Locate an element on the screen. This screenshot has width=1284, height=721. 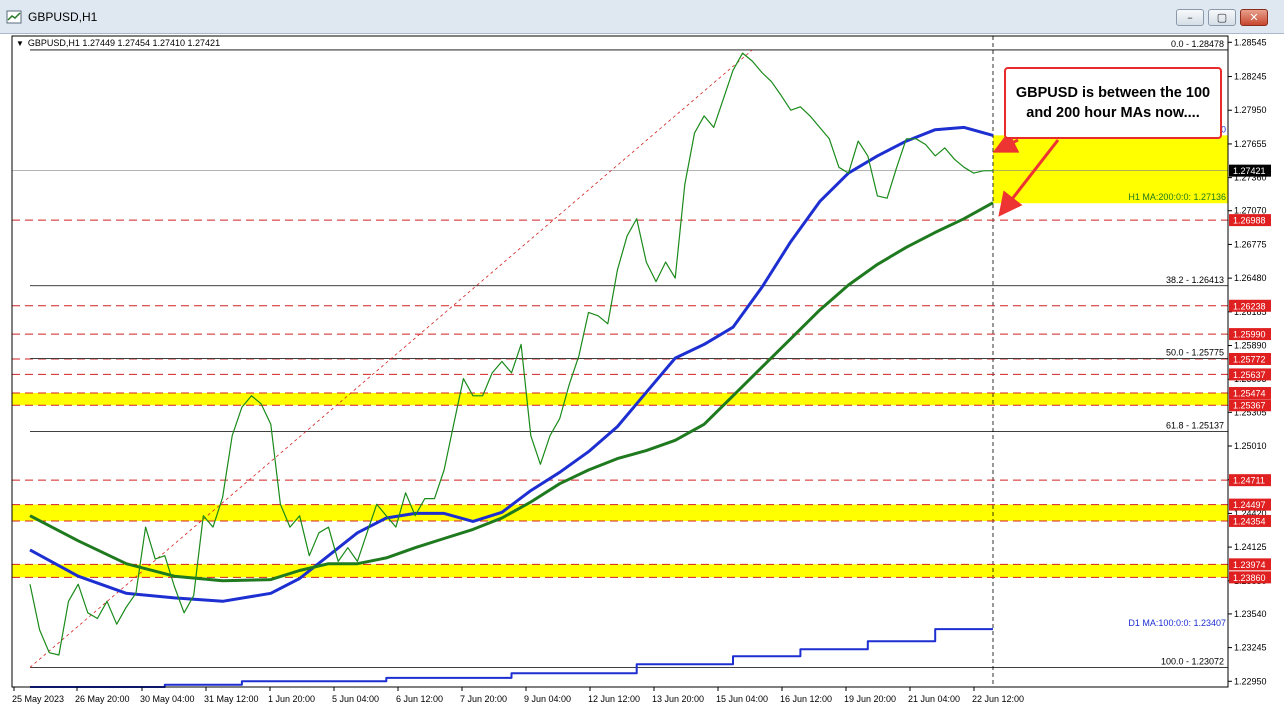
x-tick-label: 9 Jun 04:00 is located at coordinates (547, 699).